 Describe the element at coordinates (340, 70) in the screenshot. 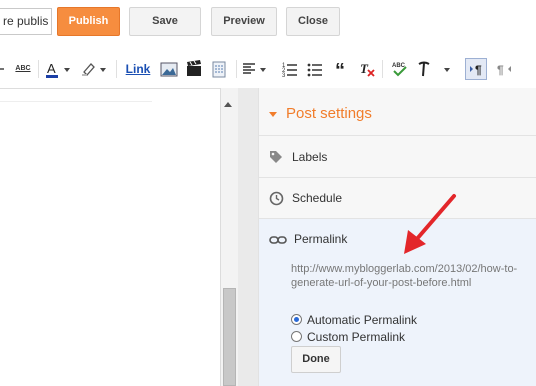

I see `quote-icon: “` at that location.